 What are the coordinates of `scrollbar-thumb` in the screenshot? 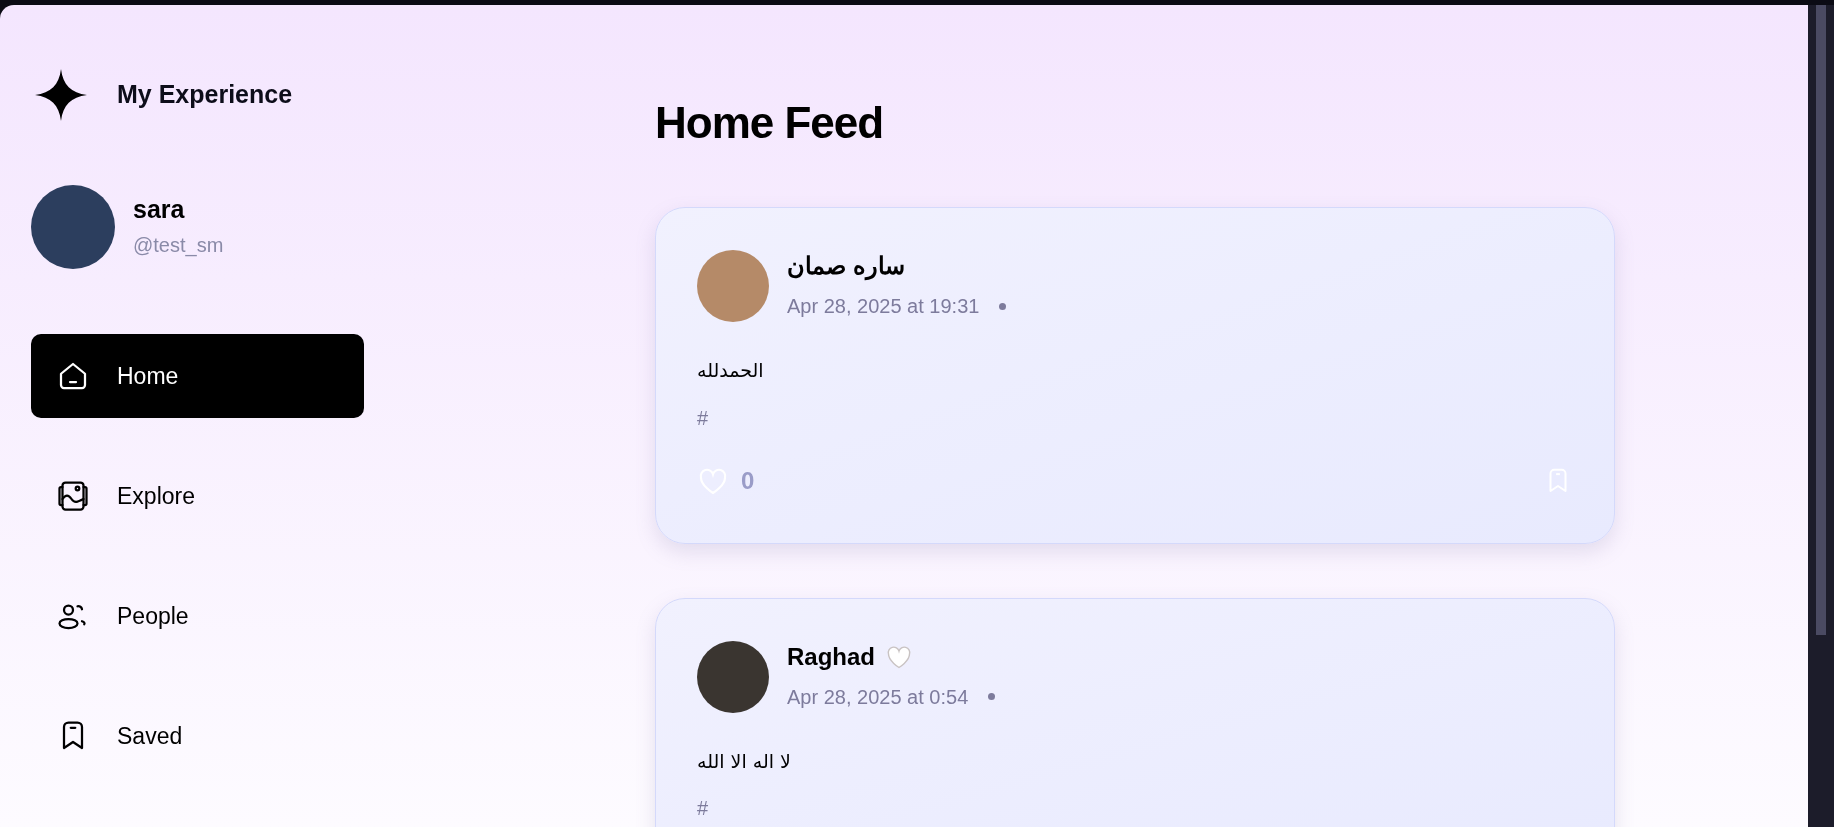 It's located at (1821, 320).